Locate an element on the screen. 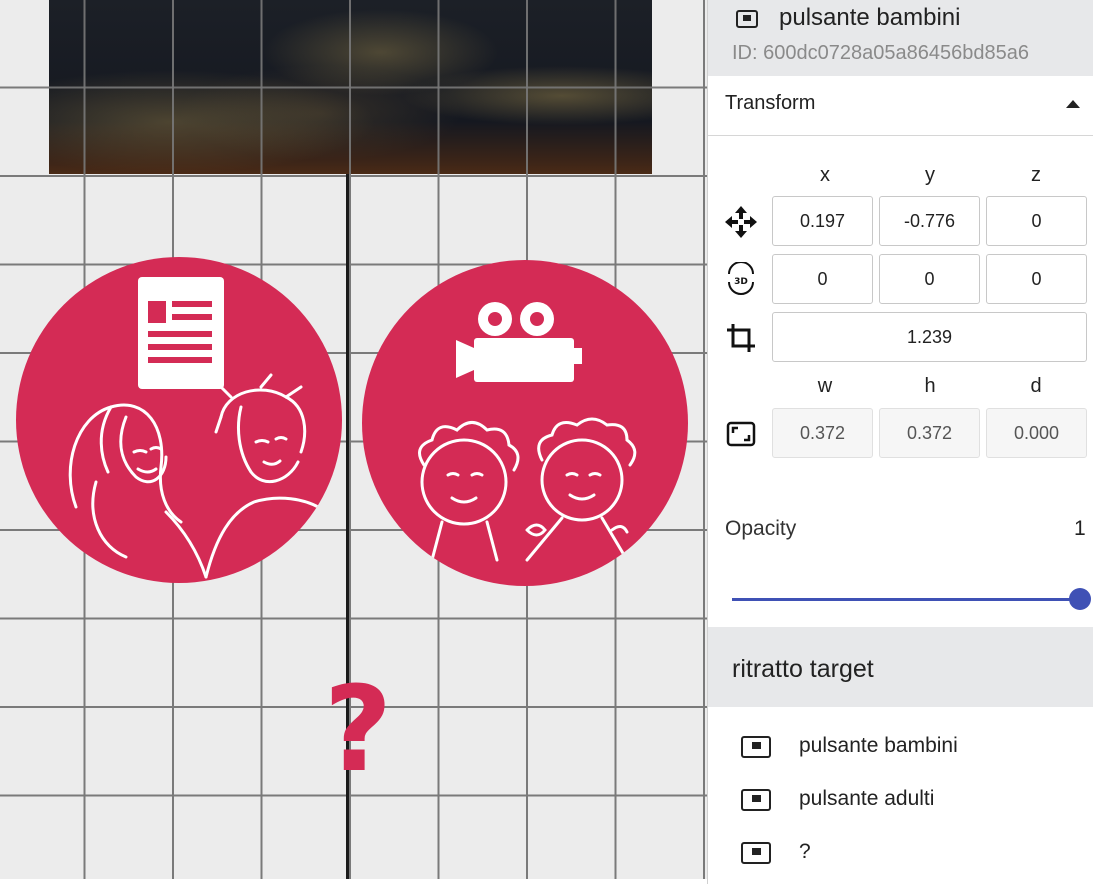 The height and width of the screenshot is (884, 1093). opacity-slider-thumb is located at coordinates (1080, 599).